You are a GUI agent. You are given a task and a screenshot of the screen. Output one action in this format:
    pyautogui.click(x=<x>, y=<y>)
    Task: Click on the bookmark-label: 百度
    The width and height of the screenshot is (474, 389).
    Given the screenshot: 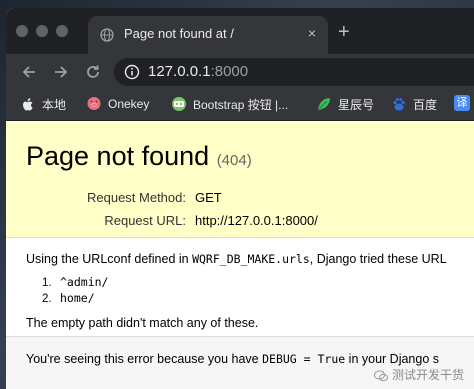 What is the action you would take?
    pyautogui.click(x=425, y=105)
    